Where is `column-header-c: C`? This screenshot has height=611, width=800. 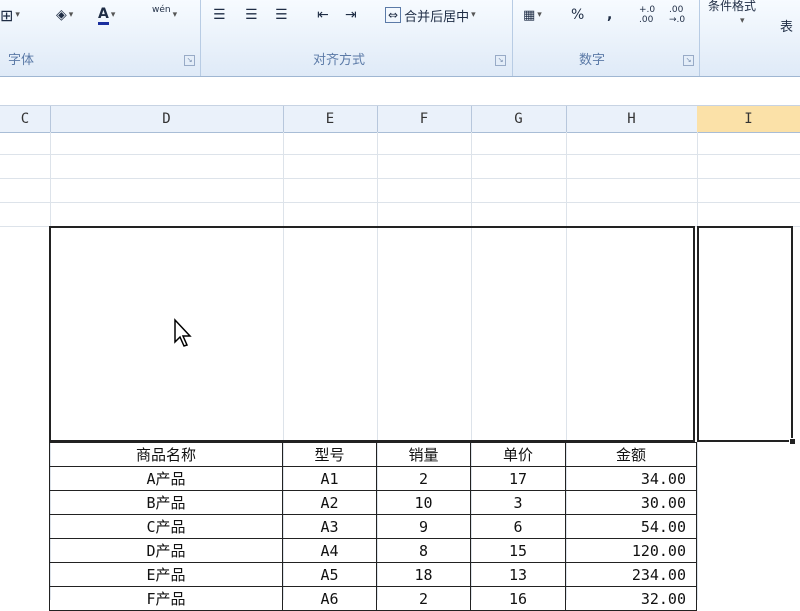
column-header-c: C is located at coordinates (25, 119).